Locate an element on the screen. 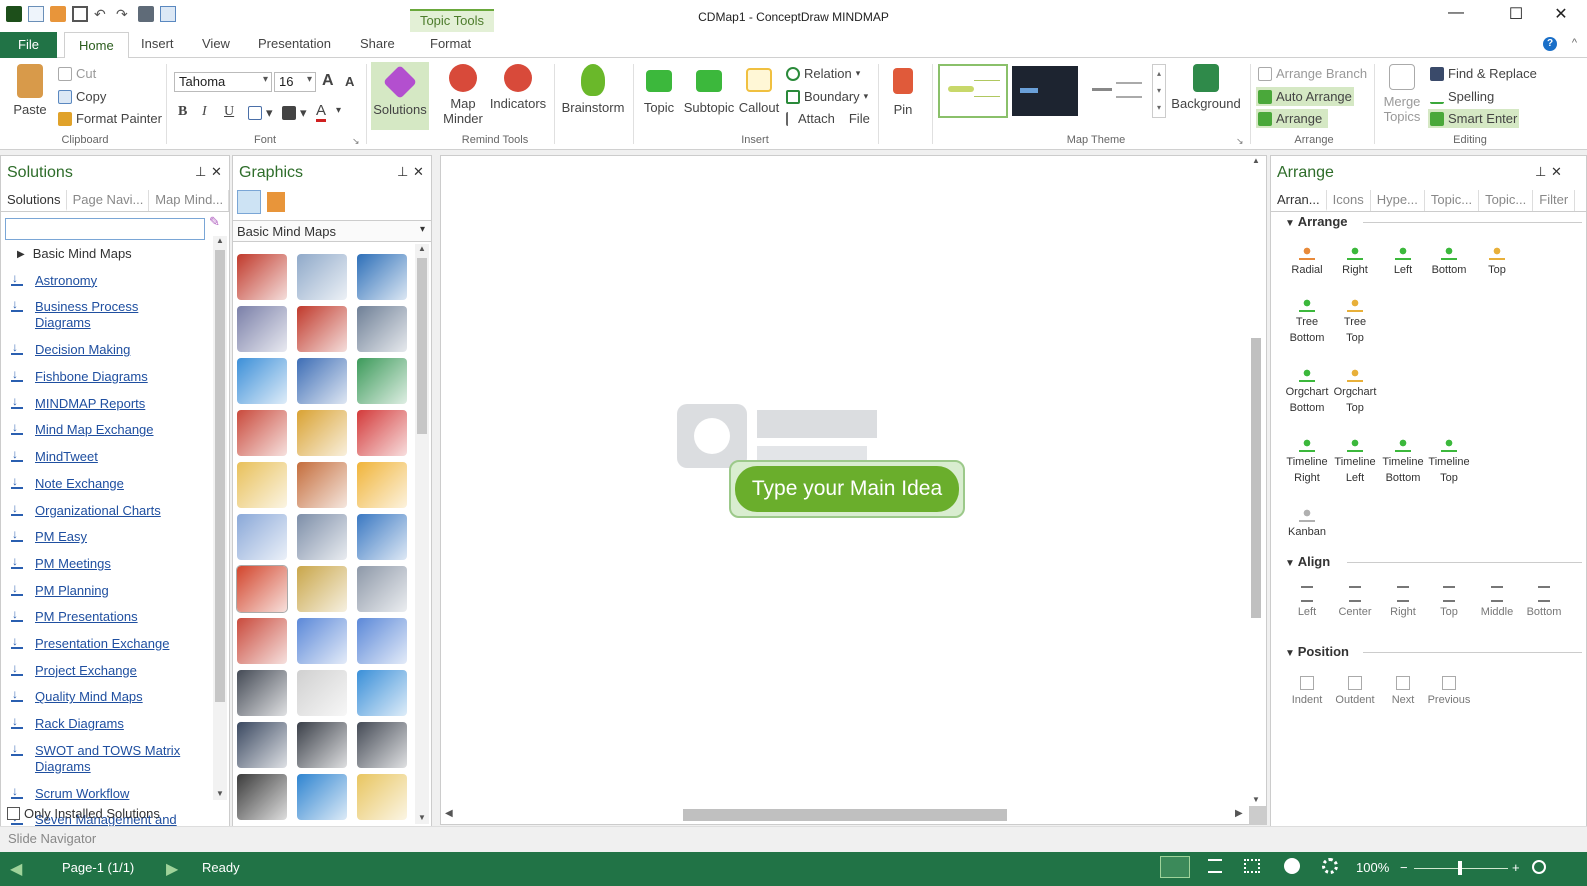 This screenshot has width=1587, height=886. format-painter-button: Format Painter is located at coordinates (110, 118).